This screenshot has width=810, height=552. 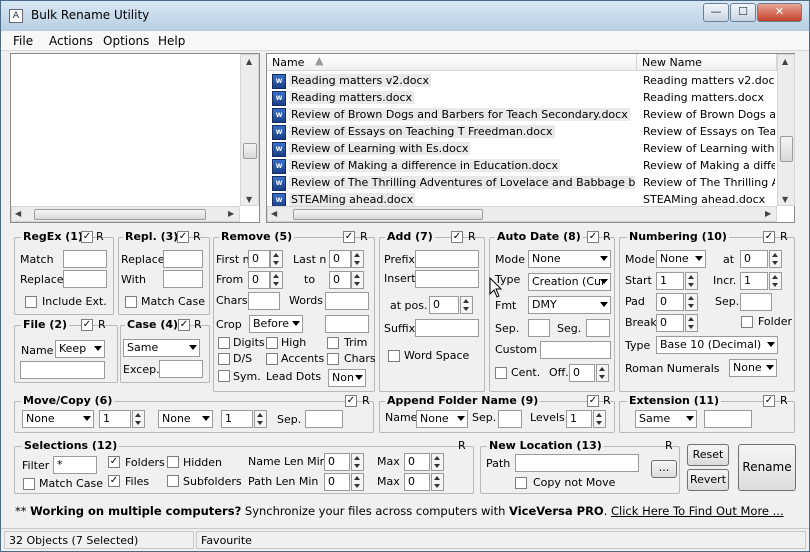 I want to click on repl-reset: R, so click(x=197, y=236).